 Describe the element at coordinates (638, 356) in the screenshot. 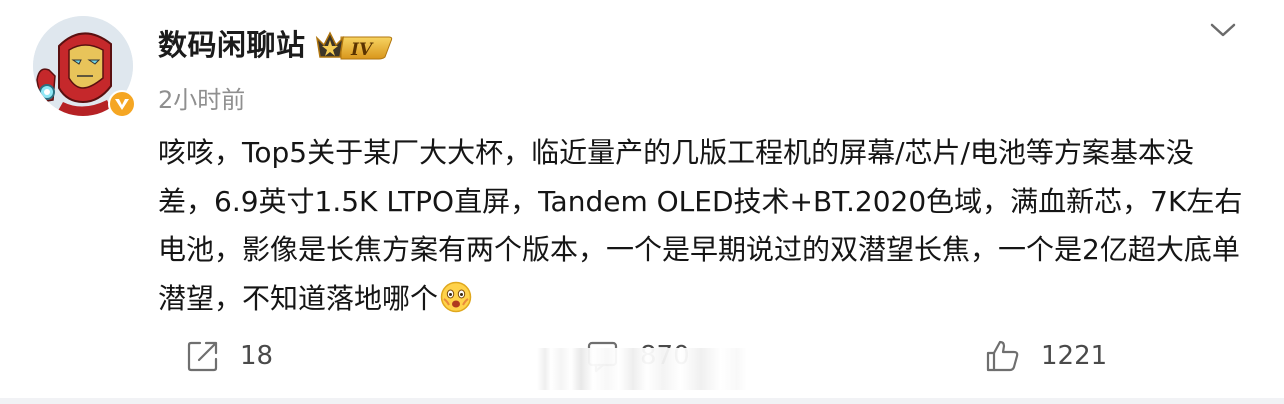

I see `comment-button: 870` at that location.